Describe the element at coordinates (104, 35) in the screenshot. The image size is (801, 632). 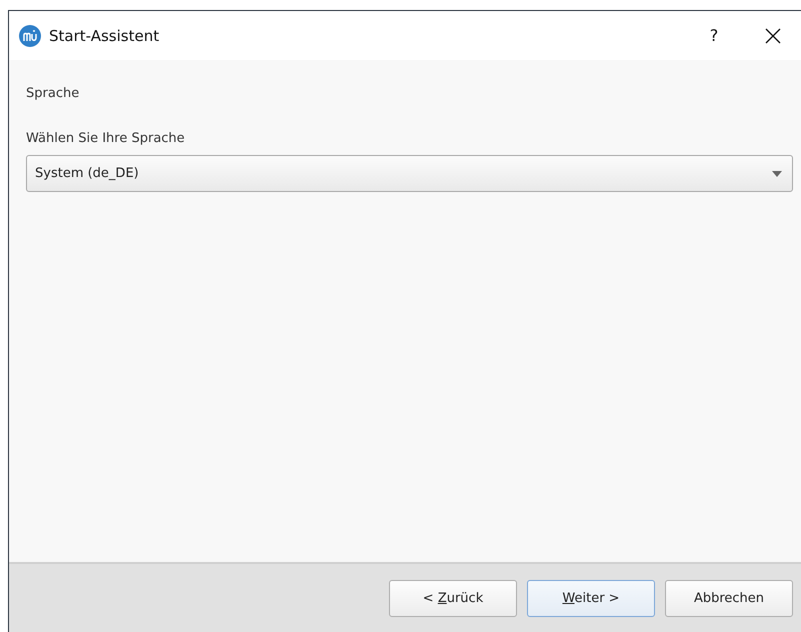
I see `window-title: Start-Assistent` at that location.